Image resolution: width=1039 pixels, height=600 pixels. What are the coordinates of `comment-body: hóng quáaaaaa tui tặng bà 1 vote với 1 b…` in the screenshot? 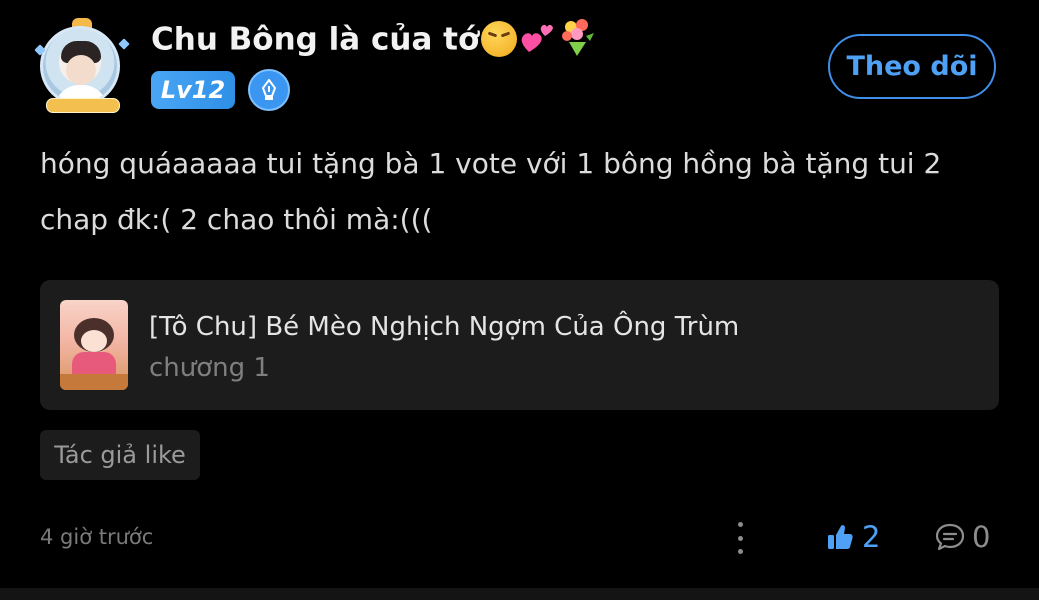 It's located at (491, 191).